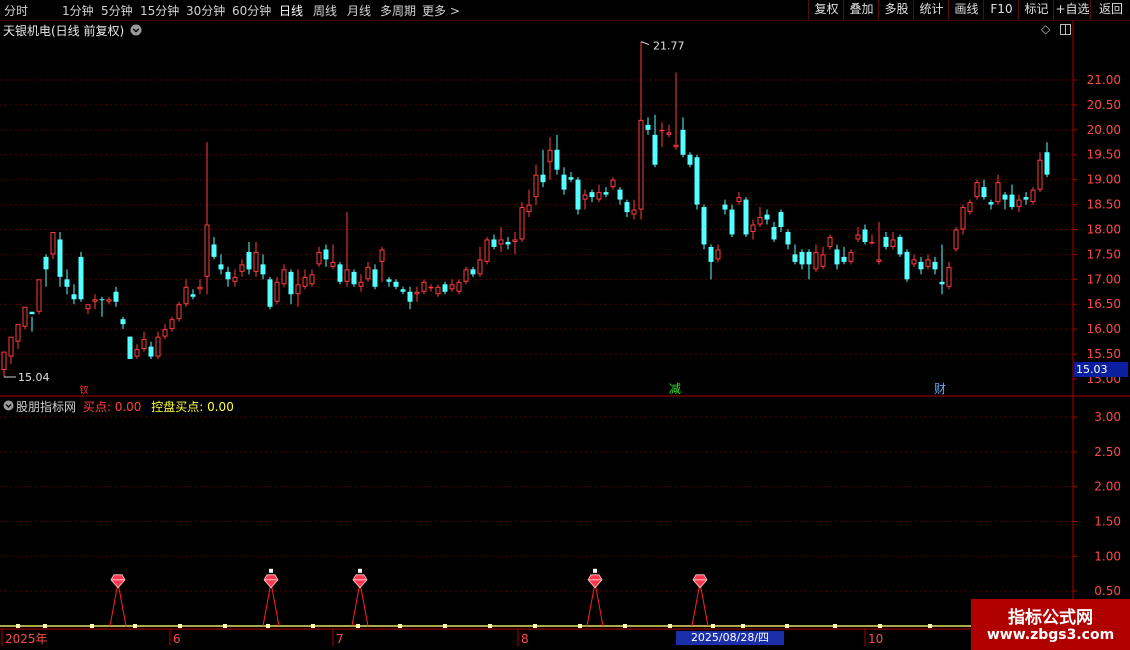  What do you see at coordinates (1107, 417) in the screenshot?
I see `indicator-axis-label: 3.00` at bounding box center [1107, 417].